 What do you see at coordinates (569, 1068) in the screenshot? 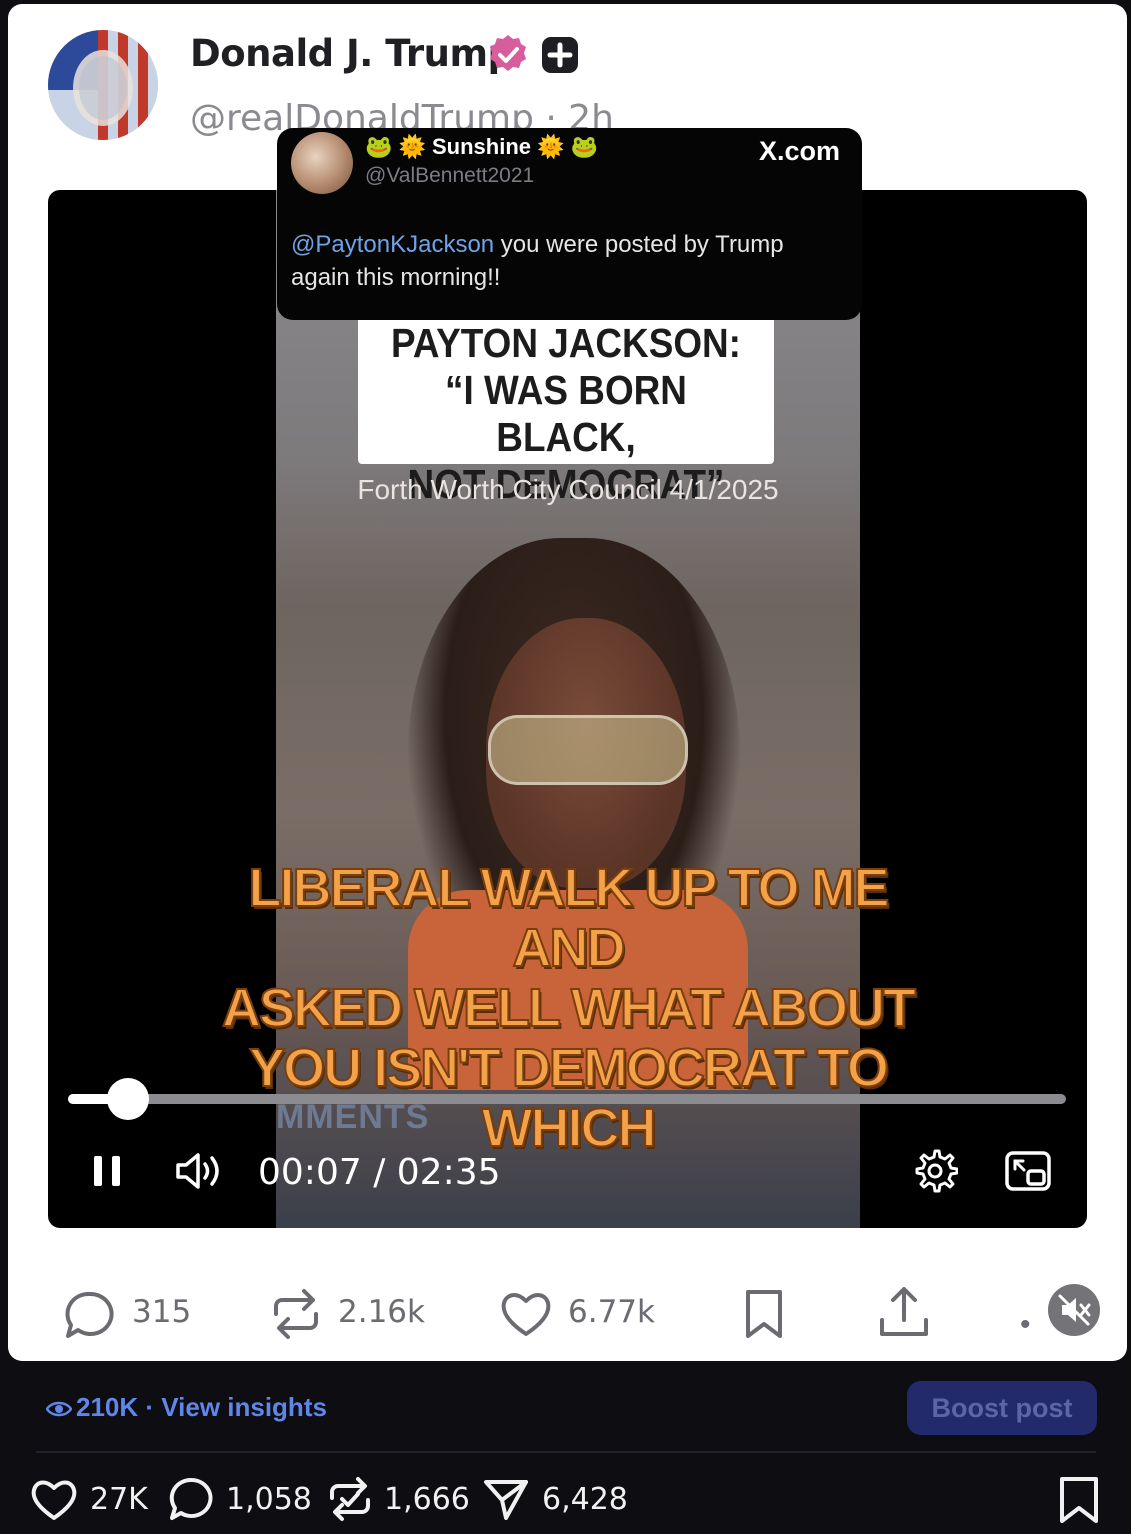
I see `overlay-caption-line: YOU ISN'T DEMOCRAT TO` at bounding box center [569, 1068].